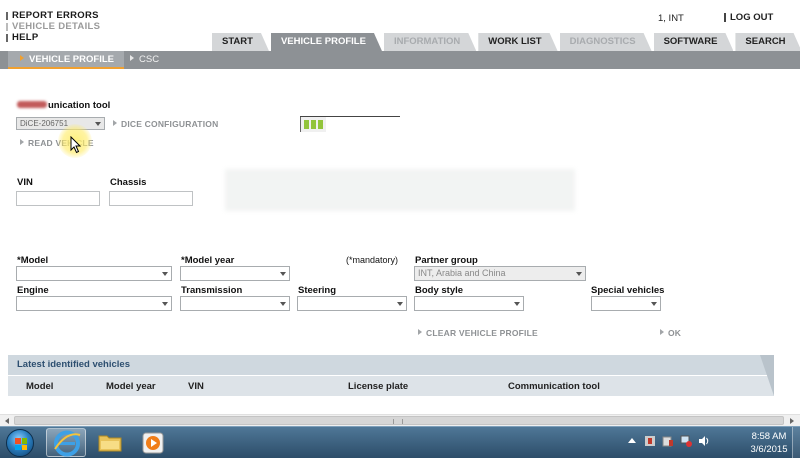 The width and height of the screenshot is (800, 458). Describe the element at coordinates (151, 198) in the screenshot. I see `chassis-input` at that location.